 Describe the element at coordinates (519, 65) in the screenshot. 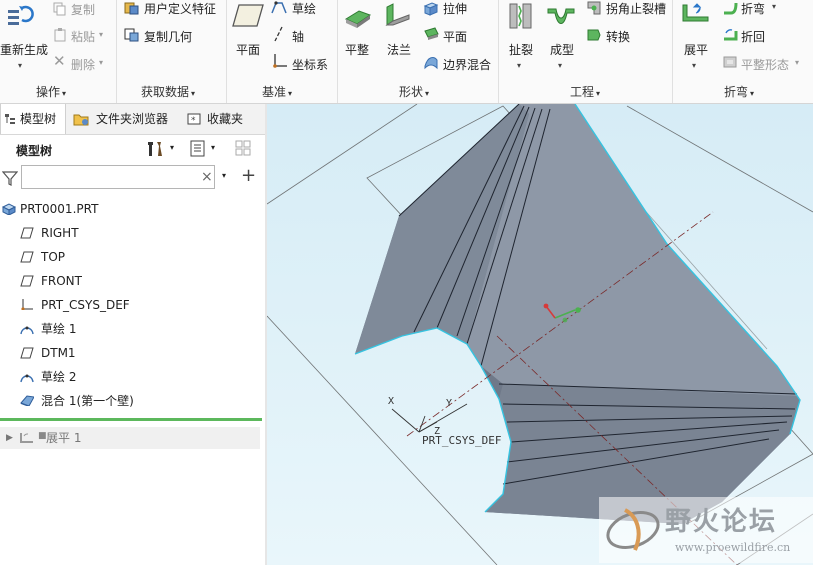

I see `rip-dropdown-icon: ▾` at that location.